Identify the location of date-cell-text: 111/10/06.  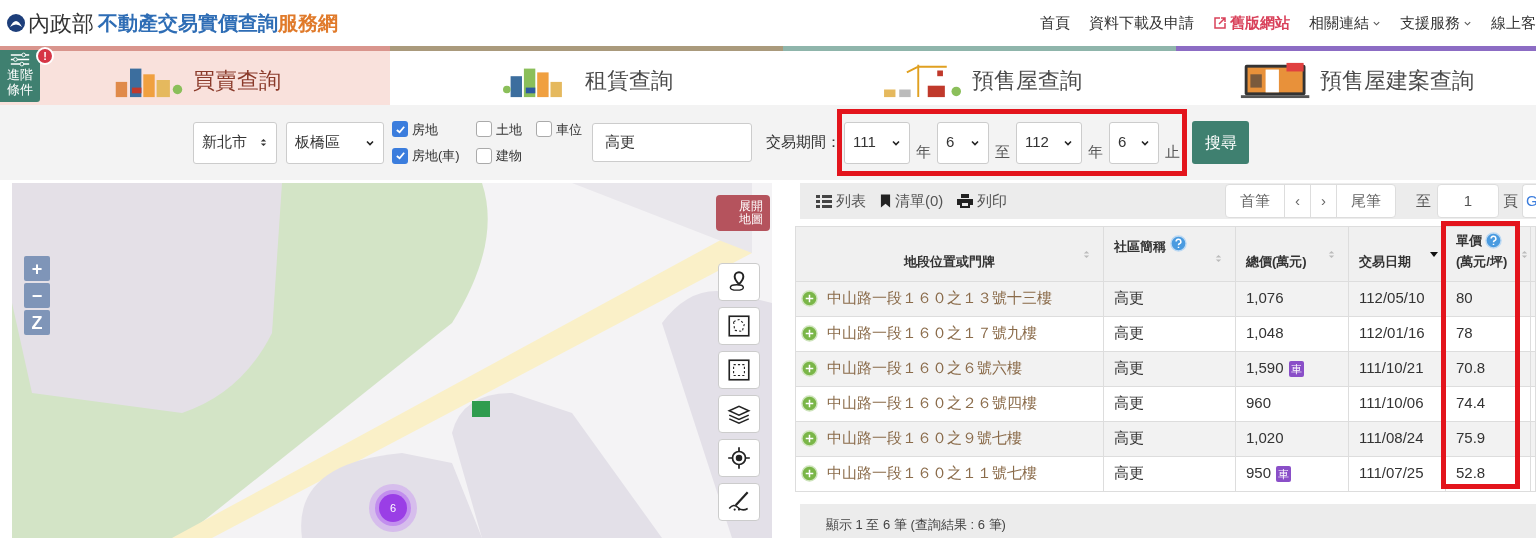
(1391, 403).